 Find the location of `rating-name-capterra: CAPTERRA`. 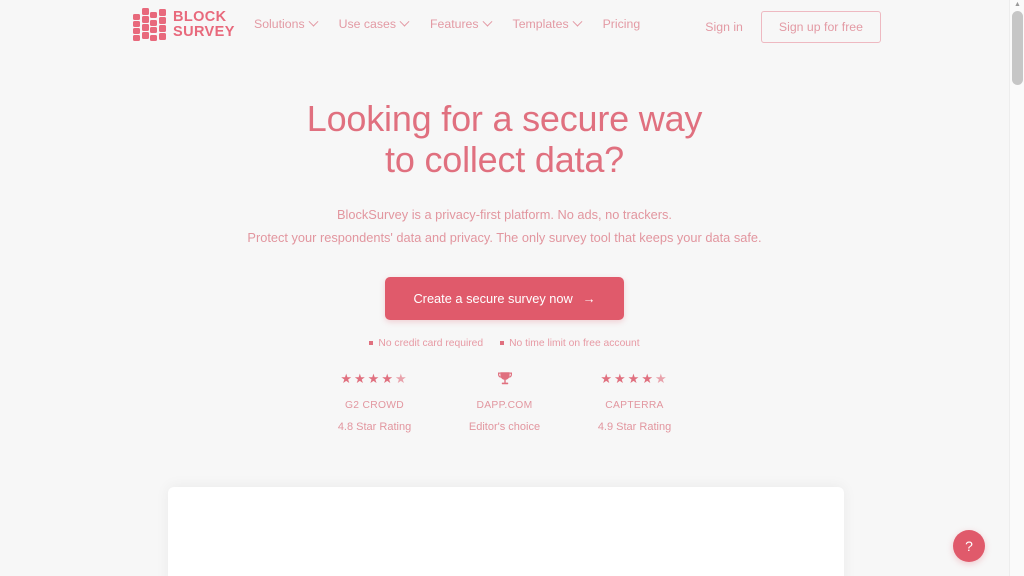

rating-name-capterra: CAPTERRA is located at coordinates (634, 405).